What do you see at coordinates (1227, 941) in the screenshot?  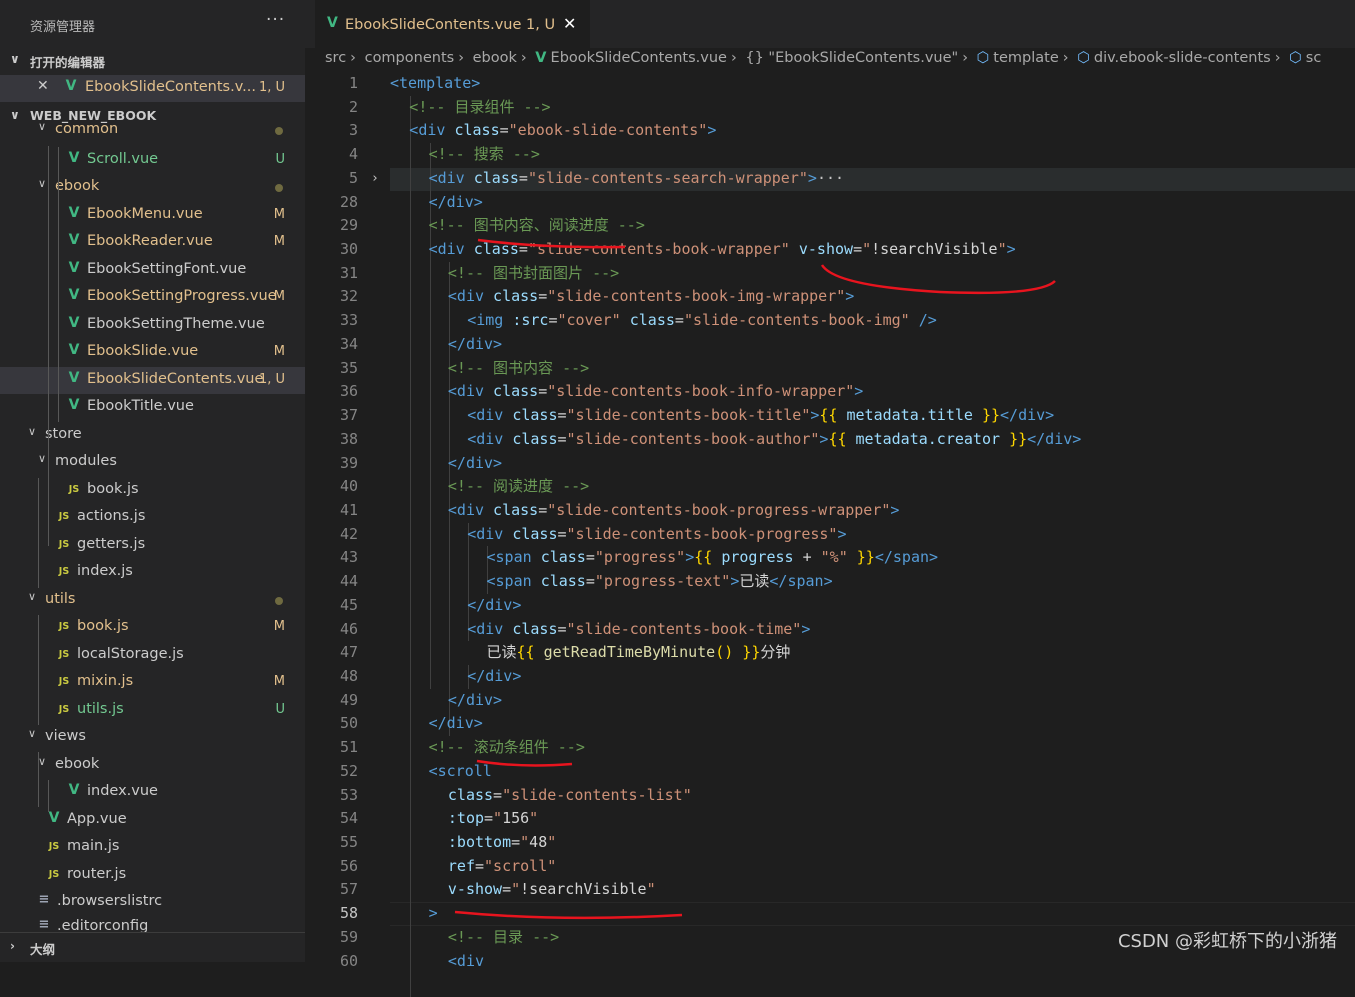 I see `watermark: CSDN @彩虹桥下的小浙猪` at bounding box center [1227, 941].